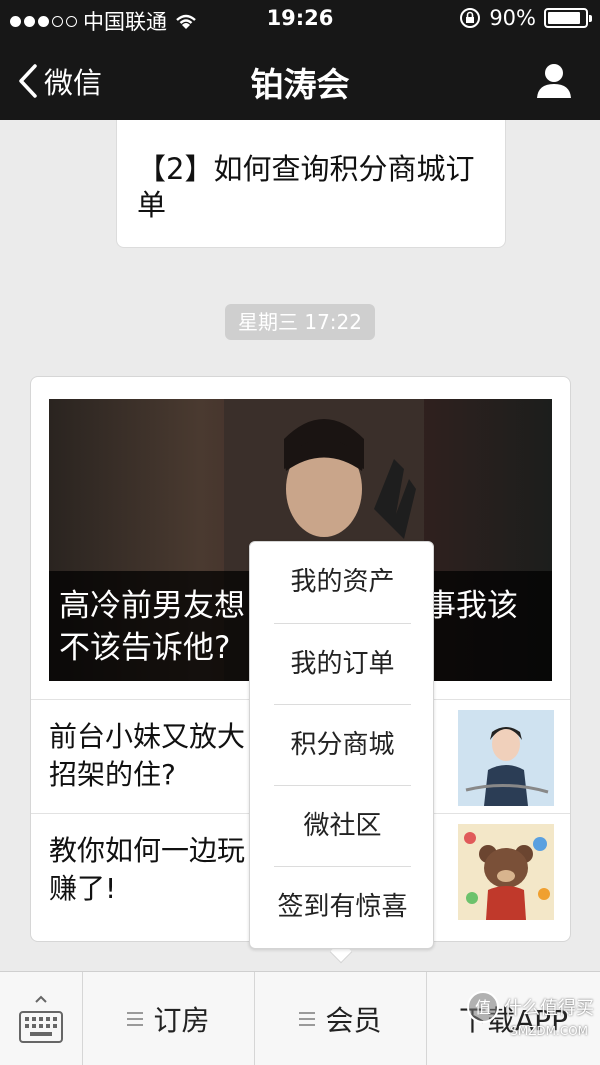  I want to click on battery-fill, so click(564, 18).